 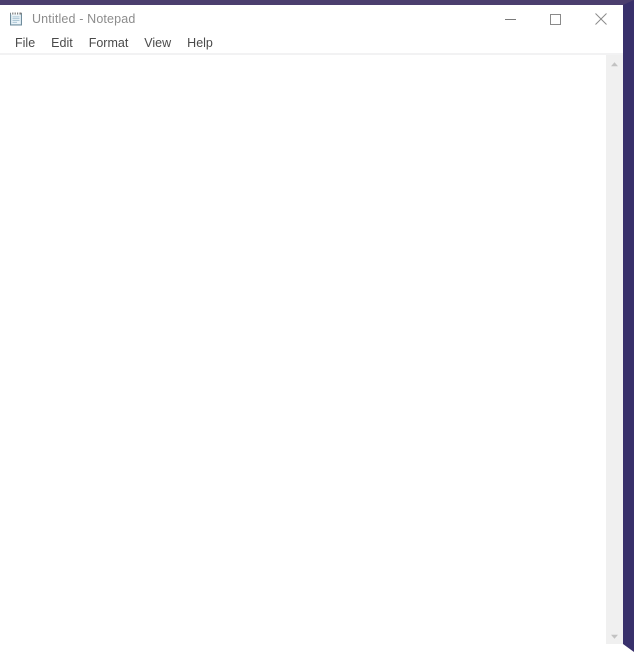 I want to click on minimize-icon, so click(x=510, y=19).